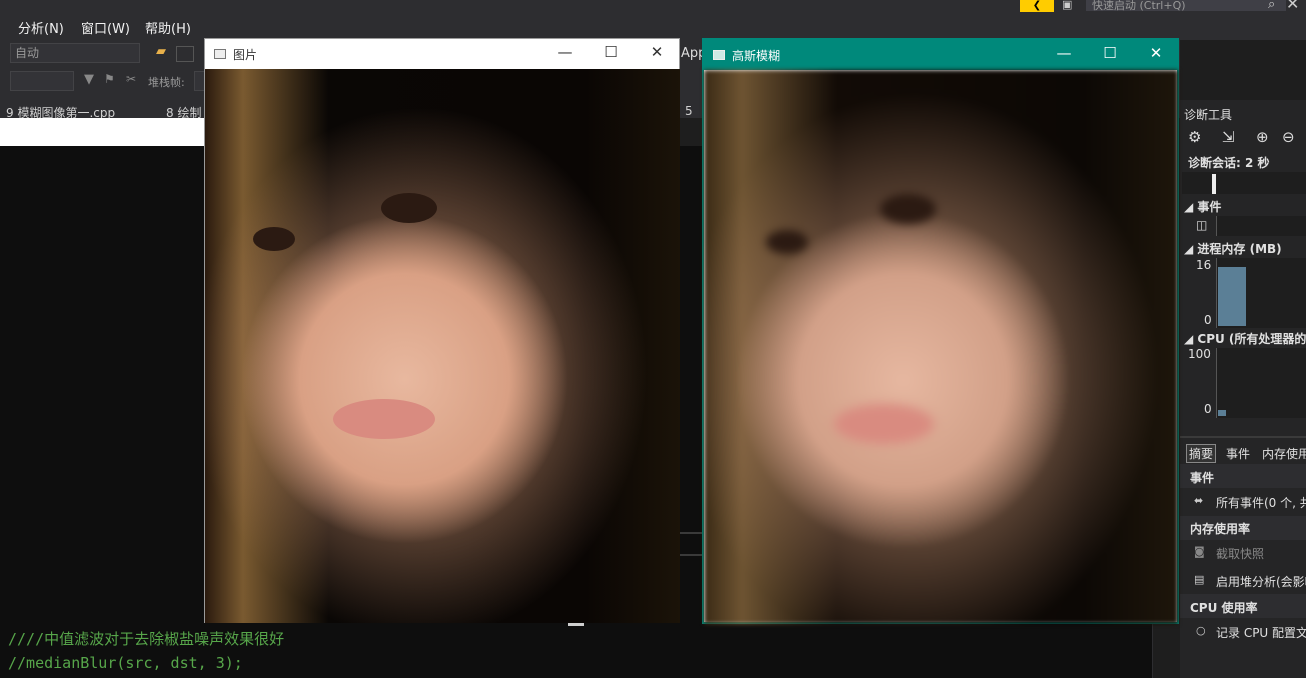 This screenshot has width=1306, height=678. I want to click on divider, so click(692, 544).